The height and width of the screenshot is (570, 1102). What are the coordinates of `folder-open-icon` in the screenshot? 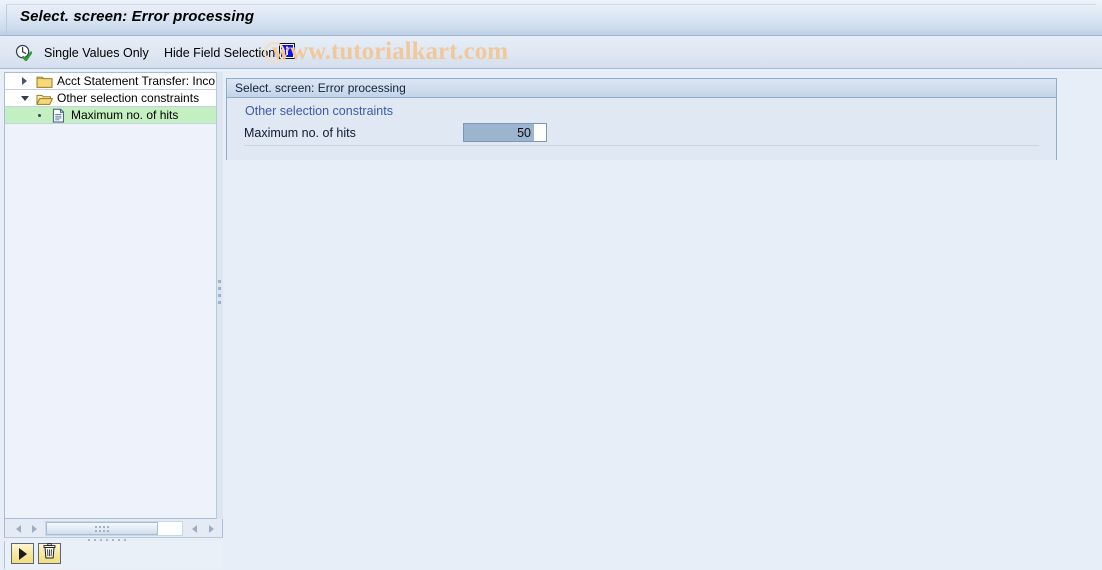 It's located at (45, 98).